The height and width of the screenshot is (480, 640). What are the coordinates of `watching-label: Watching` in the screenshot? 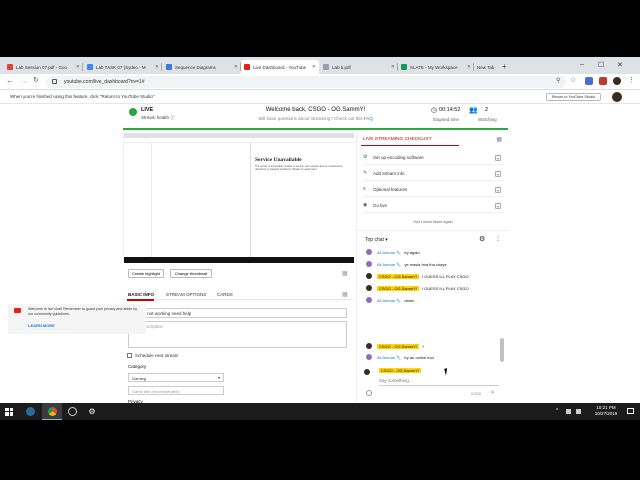 It's located at (487, 119).